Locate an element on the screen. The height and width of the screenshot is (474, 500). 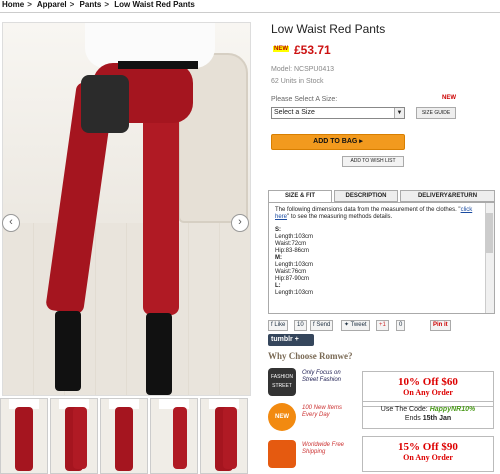
feature-text: Worldwide Free Shipping is located at coordinates (323, 448).